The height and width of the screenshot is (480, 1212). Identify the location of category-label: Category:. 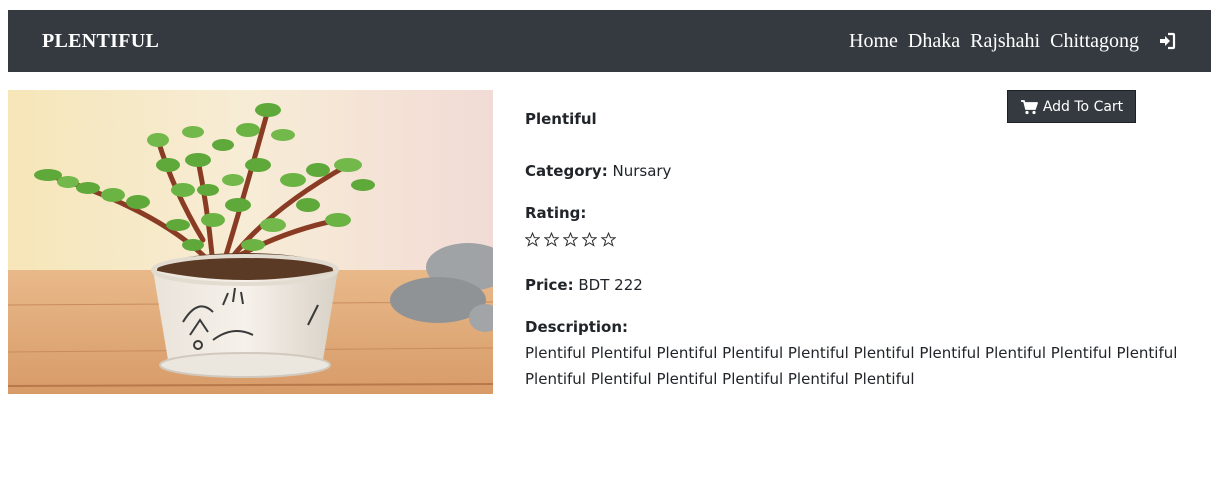
(566, 171).